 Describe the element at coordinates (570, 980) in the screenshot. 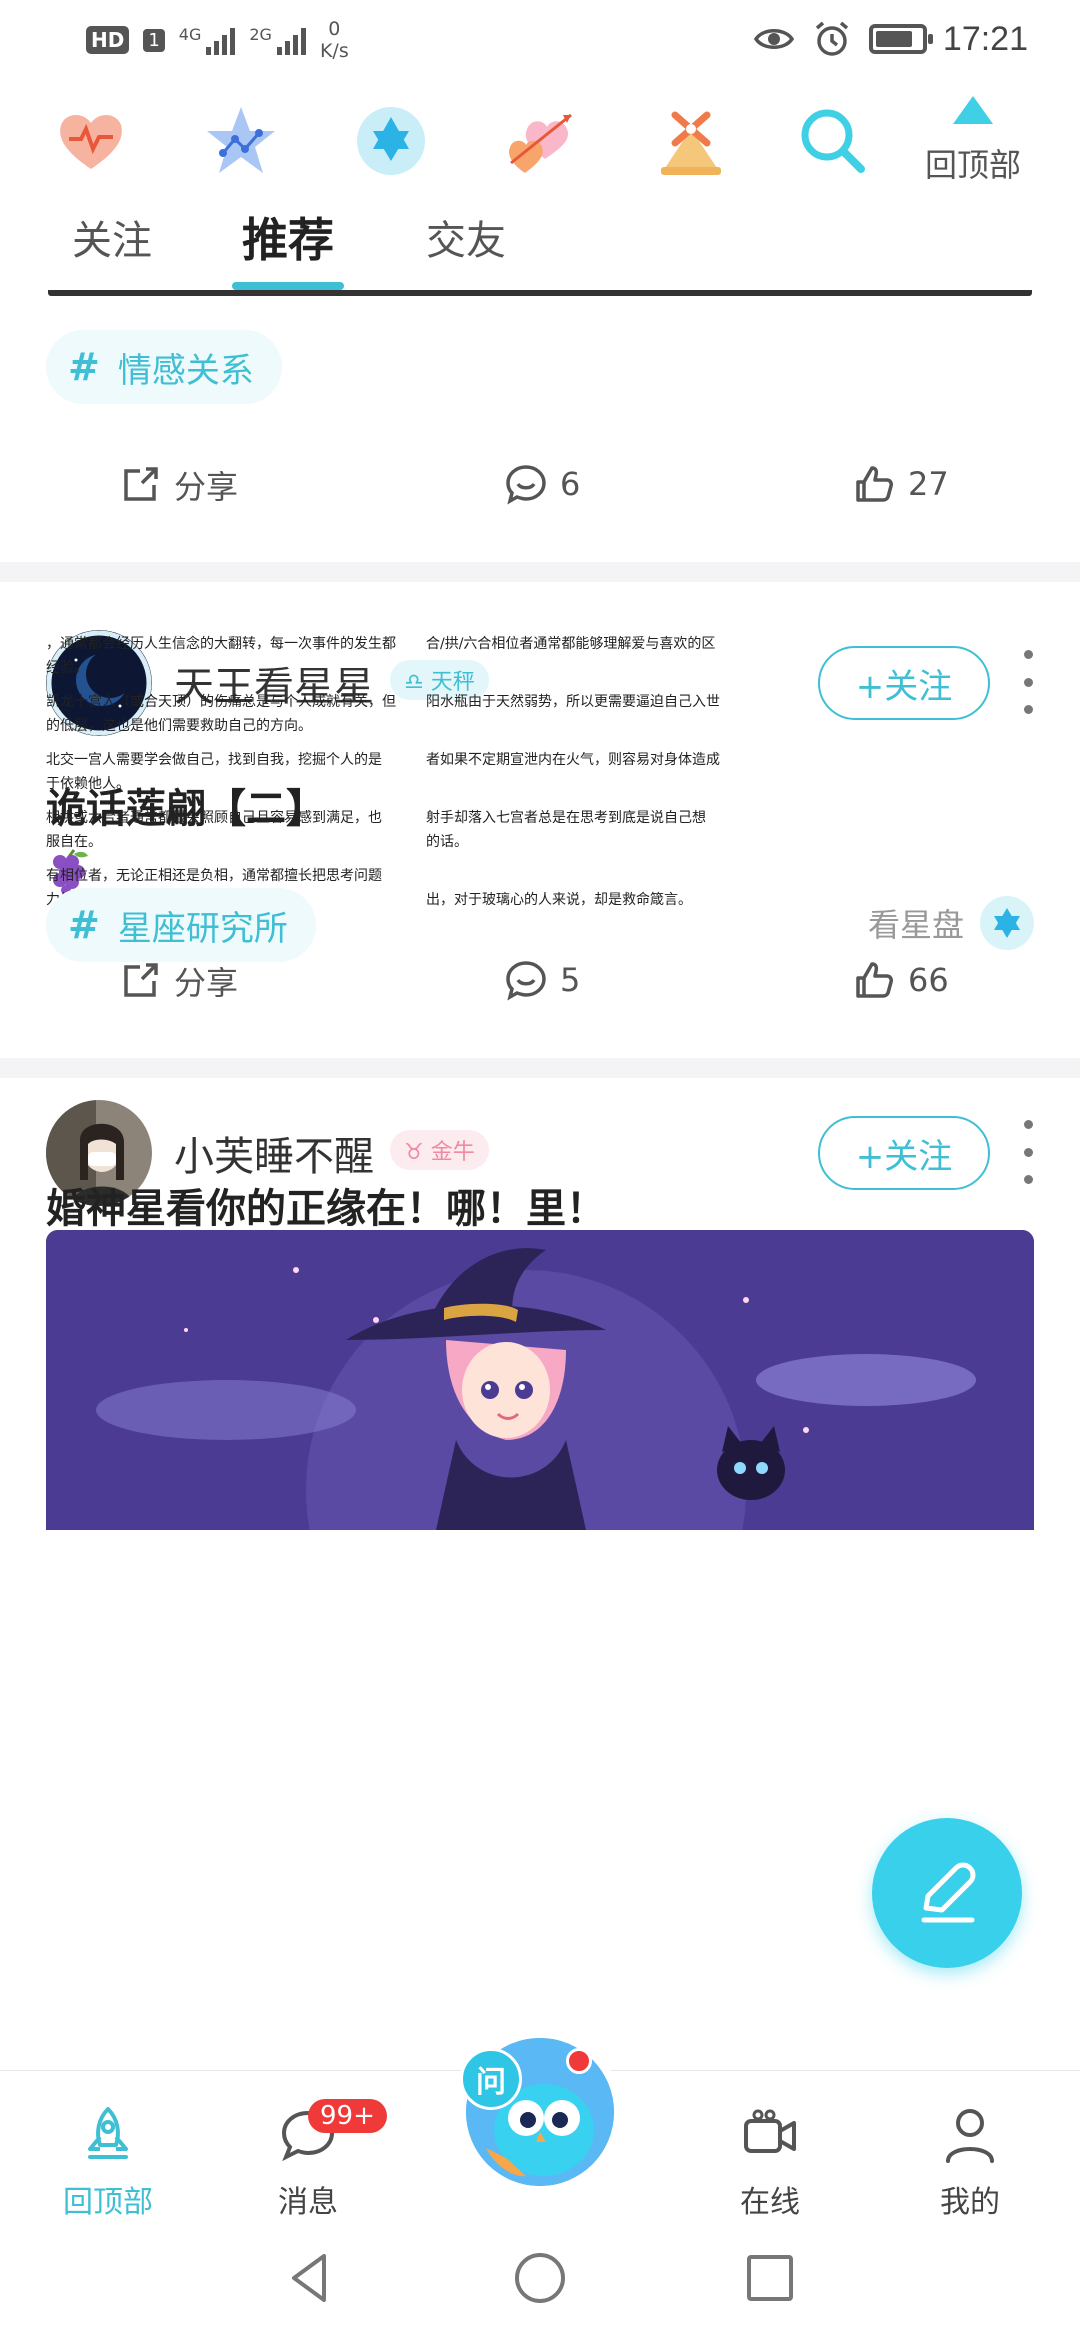

I see `comment-count: 5` at that location.